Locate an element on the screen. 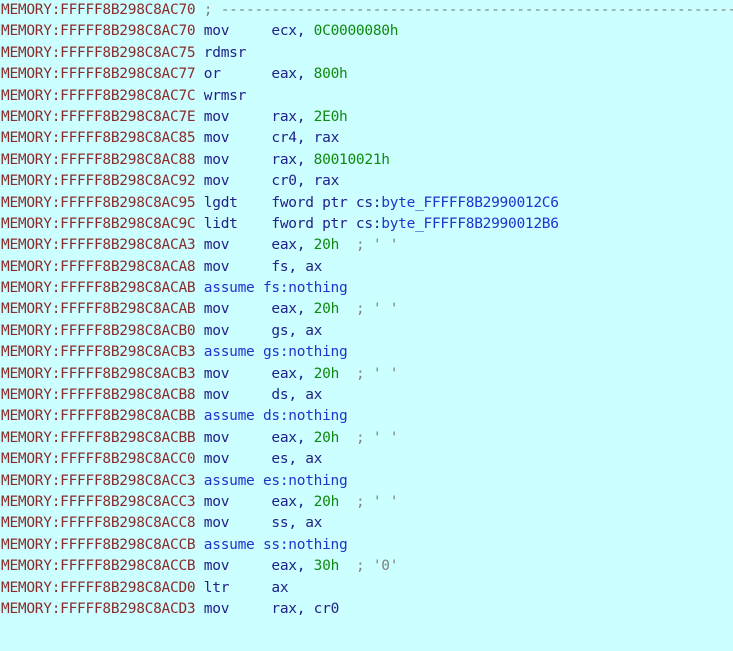  operand-destination: ss is located at coordinates (279, 523).